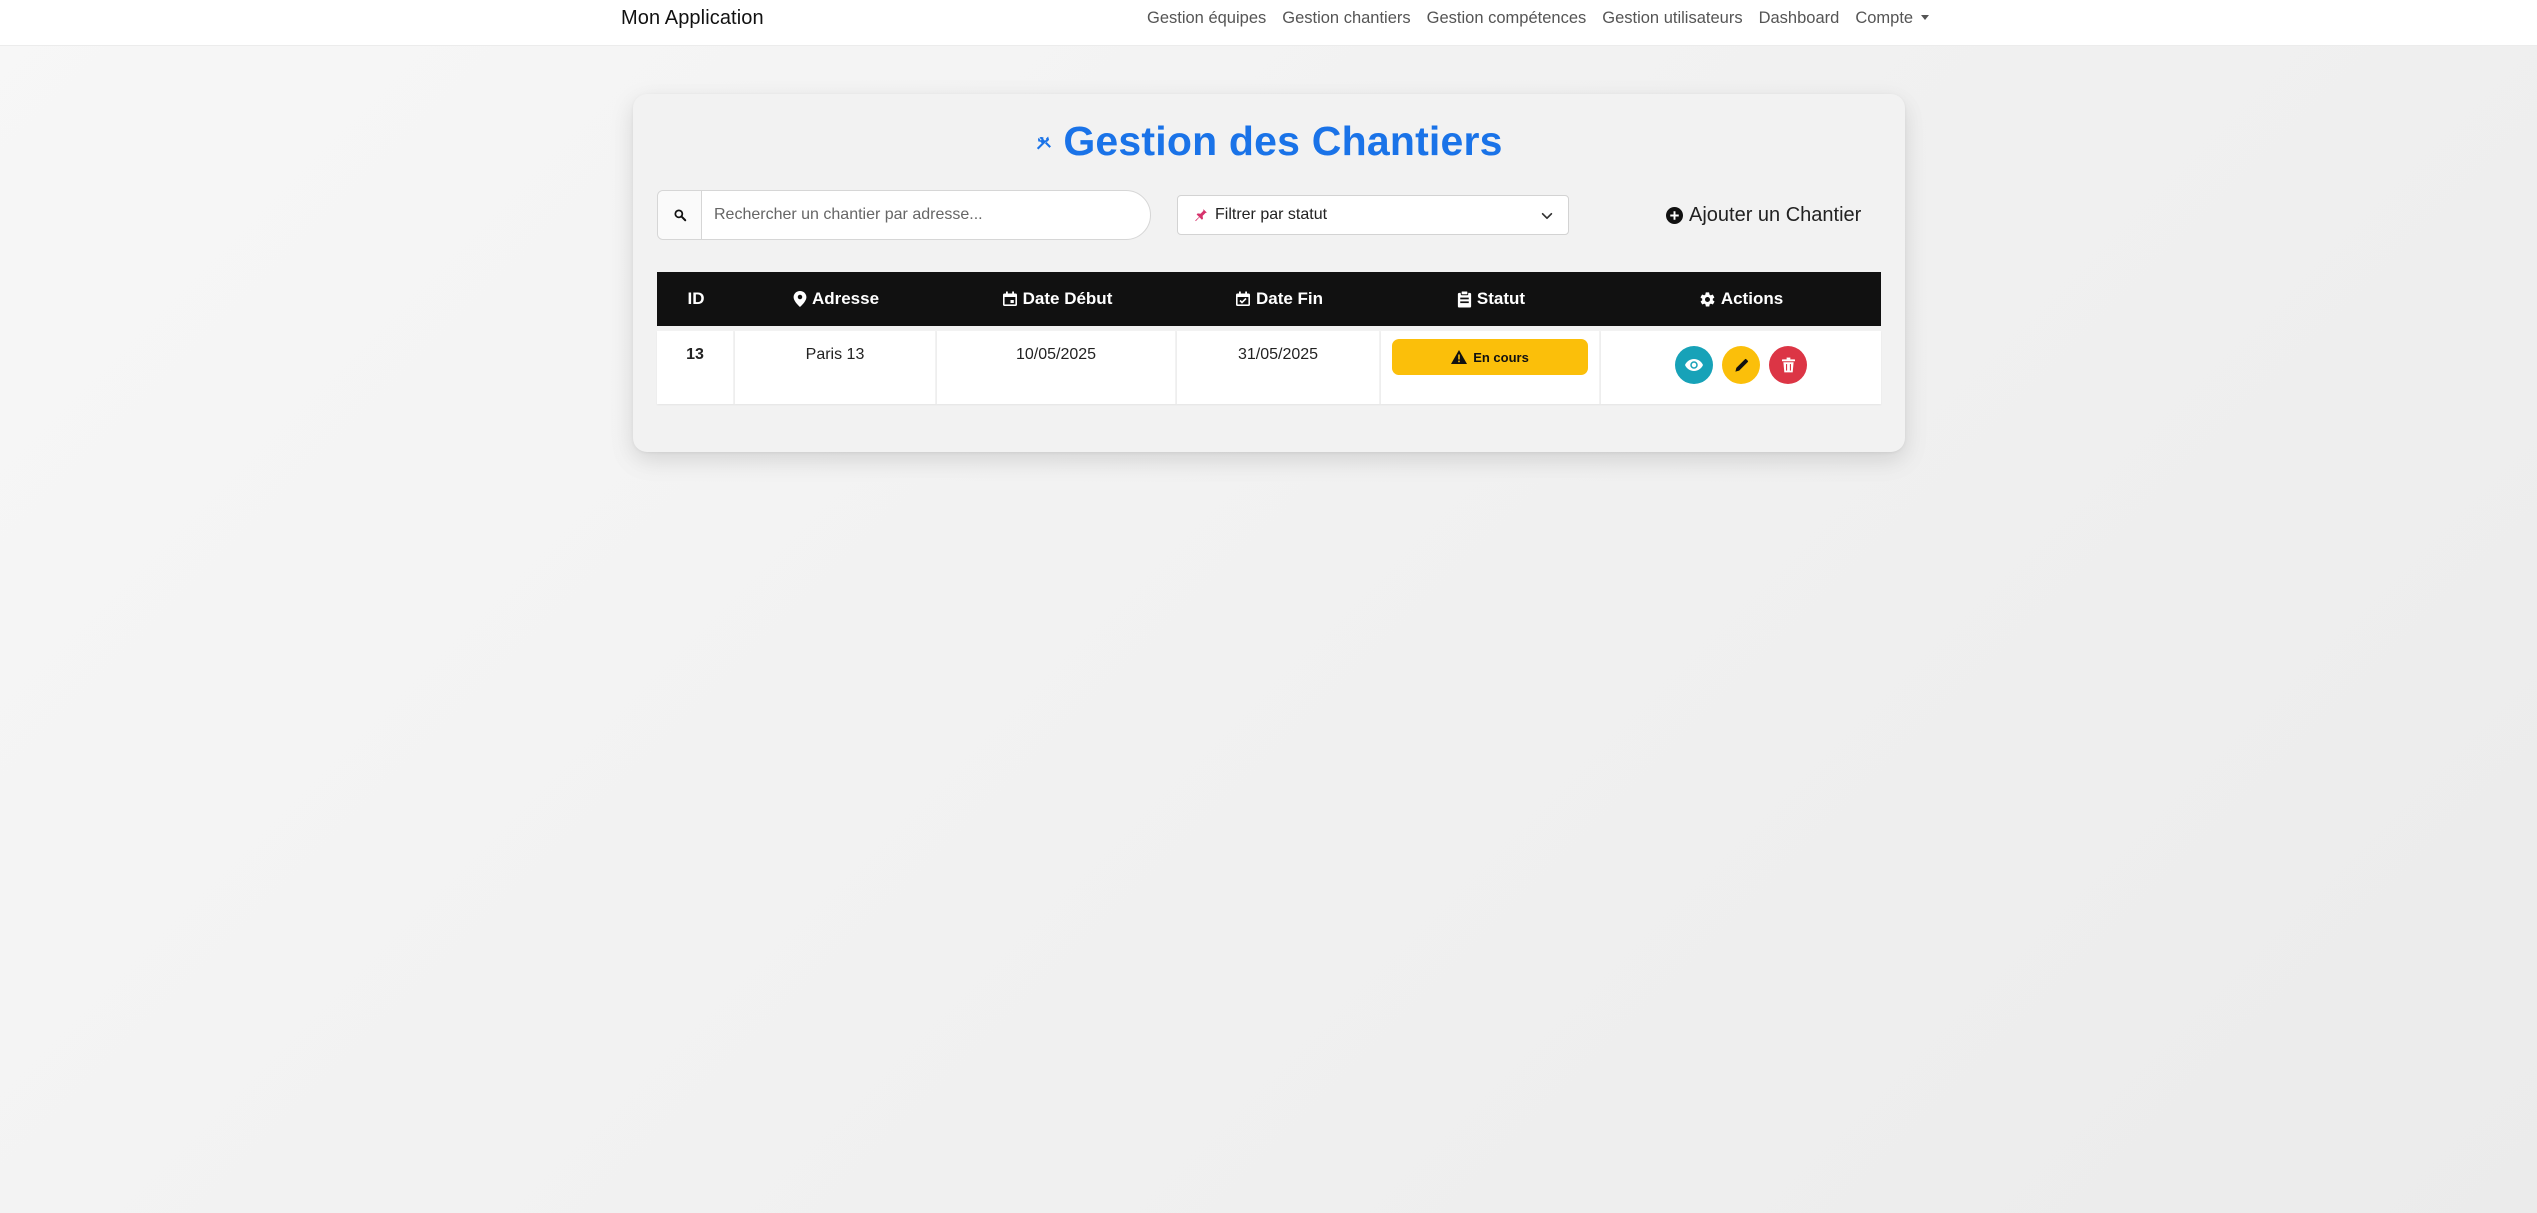  What do you see at coordinates (1707, 299) in the screenshot?
I see `gear-icon` at bounding box center [1707, 299].